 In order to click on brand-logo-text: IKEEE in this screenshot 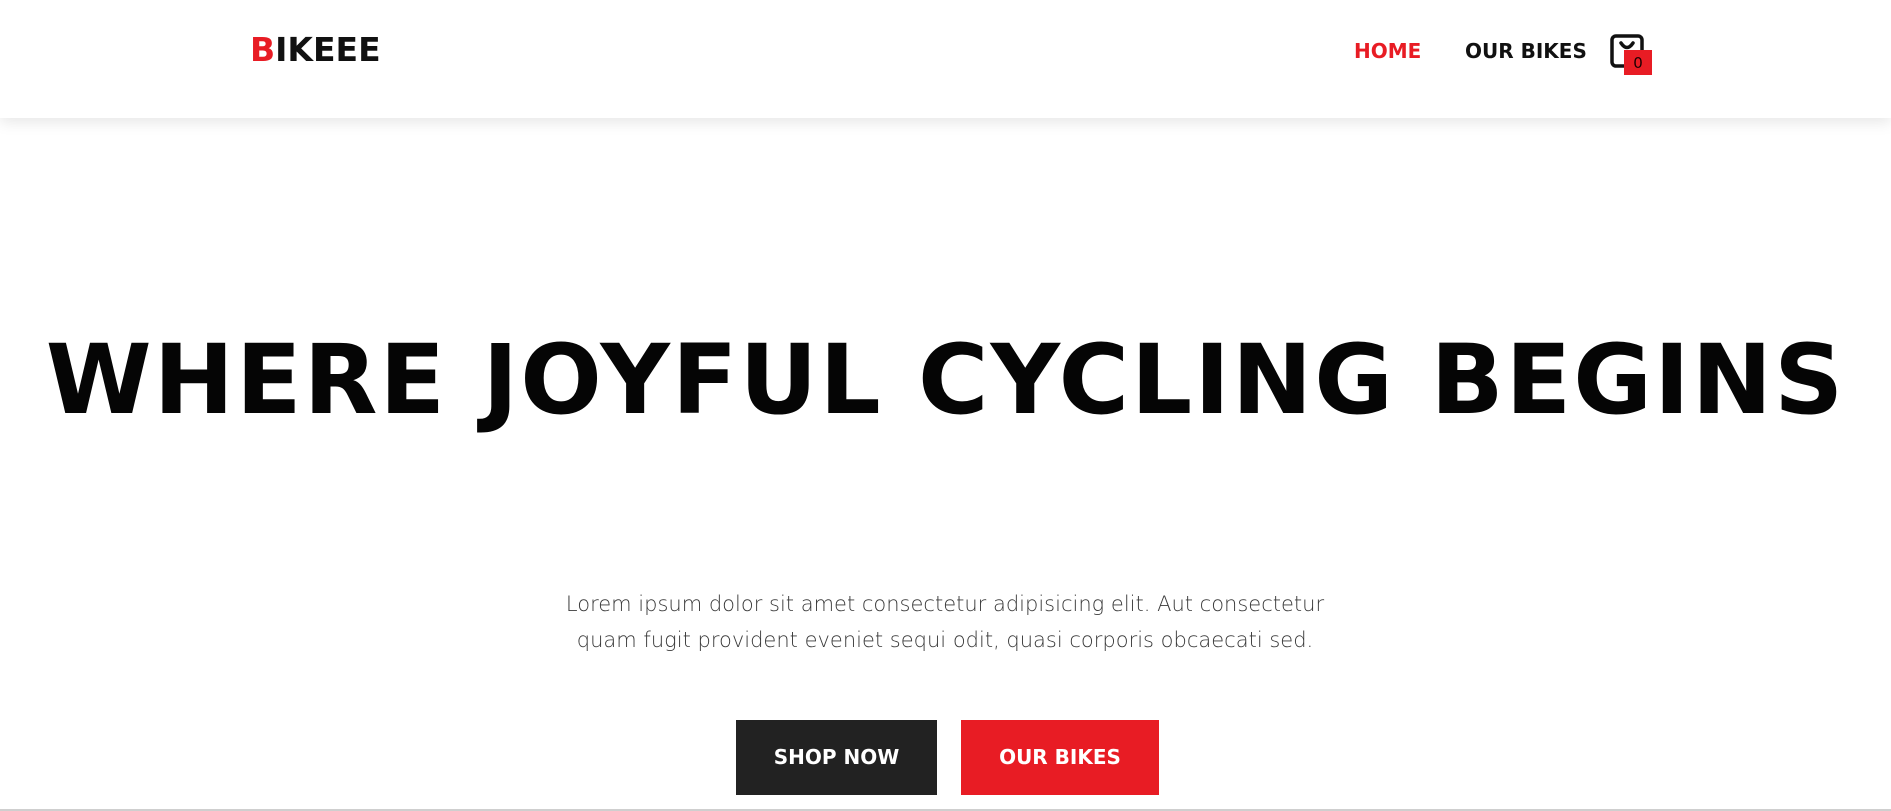, I will do `click(328, 49)`.